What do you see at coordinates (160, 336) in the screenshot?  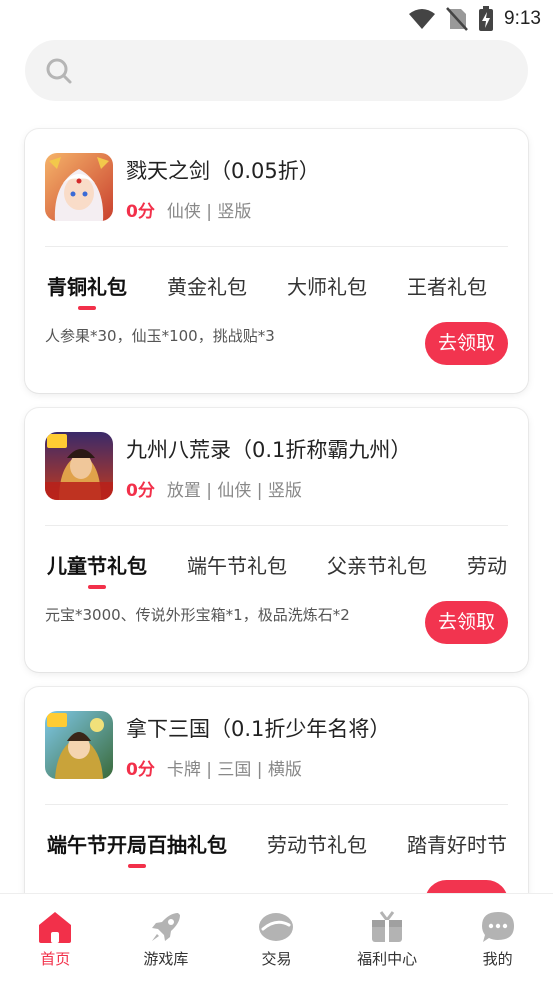 I see `gift-reward-text: 人参果*30，仙玉*100，挑战贴*3` at bounding box center [160, 336].